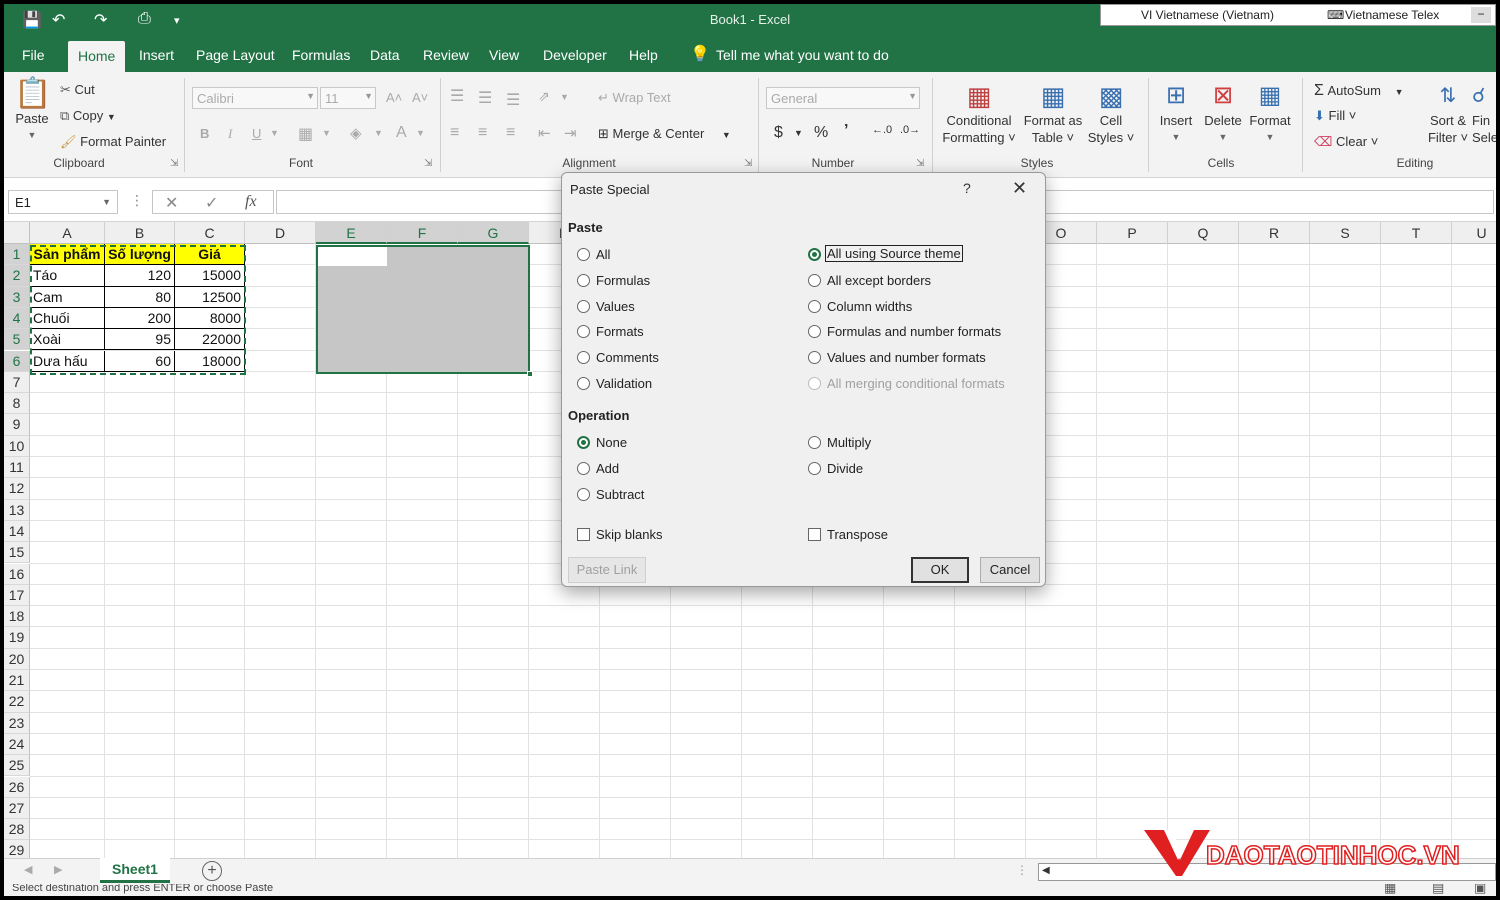 The image size is (1500, 900). Describe the element at coordinates (58, 869) in the screenshot. I see `scroll-right-icon: ▶` at that location.